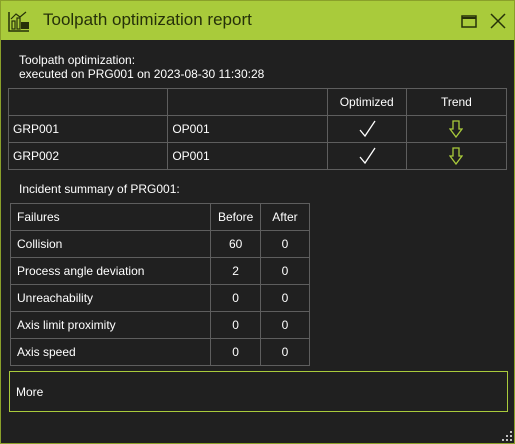 Image resolution: width=515 pixels, height=444 pixels. I want to click on summary-header-trend: Trend, so click(456, 102).